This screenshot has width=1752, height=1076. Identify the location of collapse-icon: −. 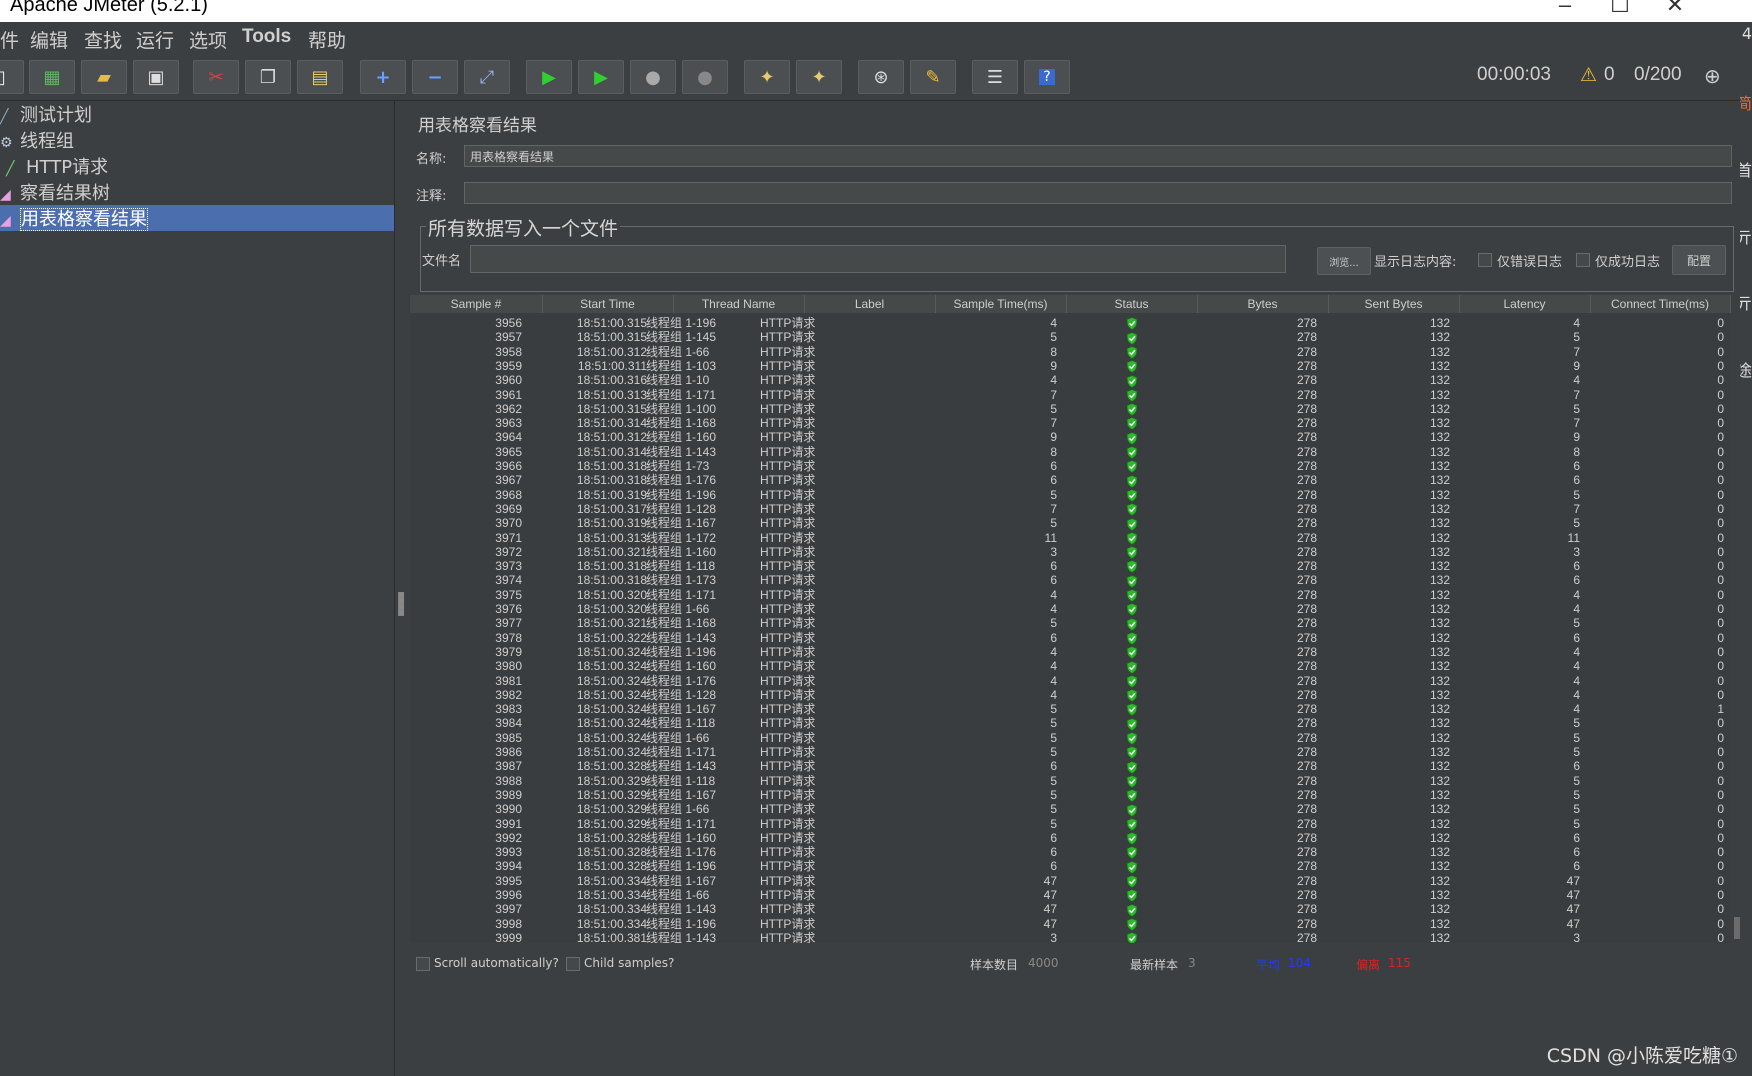
(435, 77).